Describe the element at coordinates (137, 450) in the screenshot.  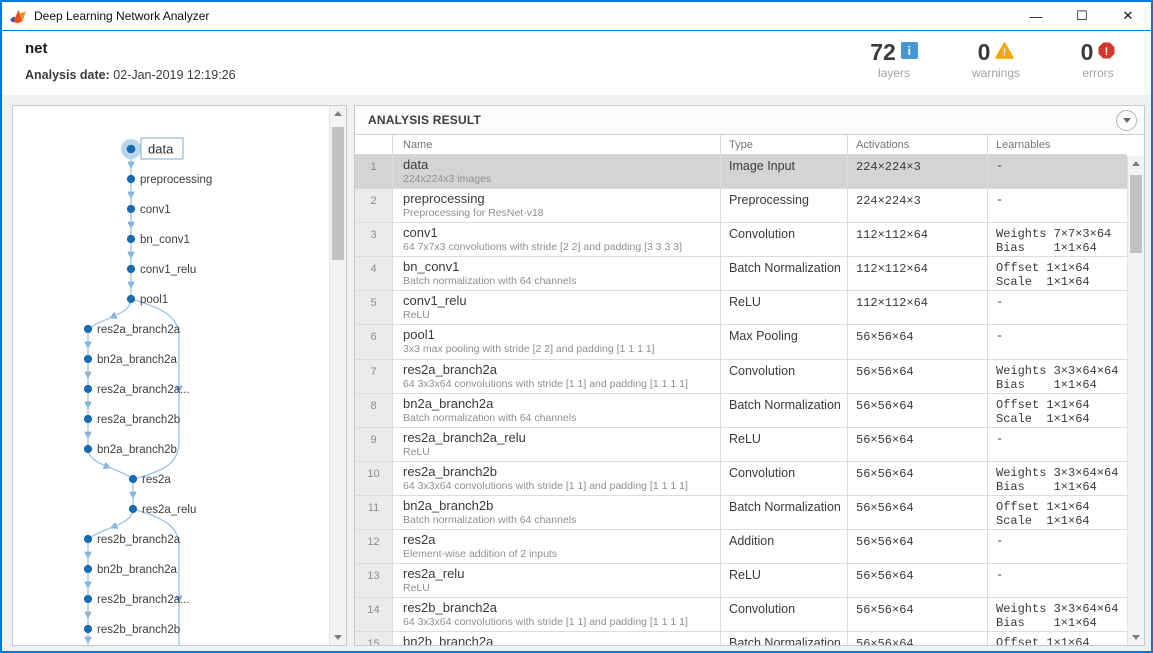
I see `graph-node-label: bn2a_branch2b` at that location.